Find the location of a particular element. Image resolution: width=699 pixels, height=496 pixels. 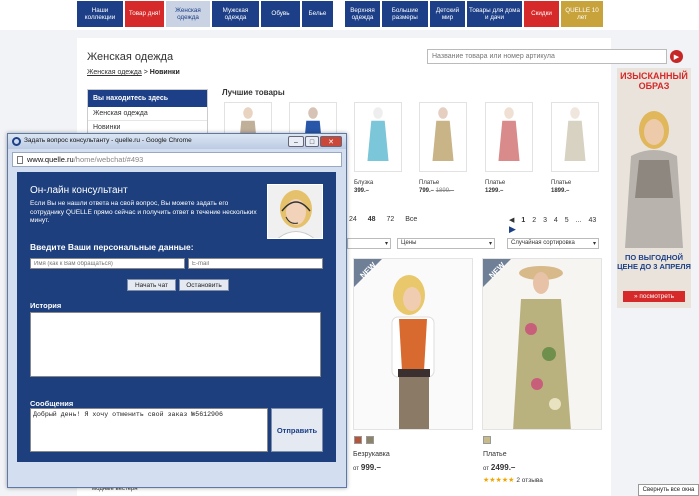

rating: ★★★★★ 2 отзыва is located at coordinates (513, 480).